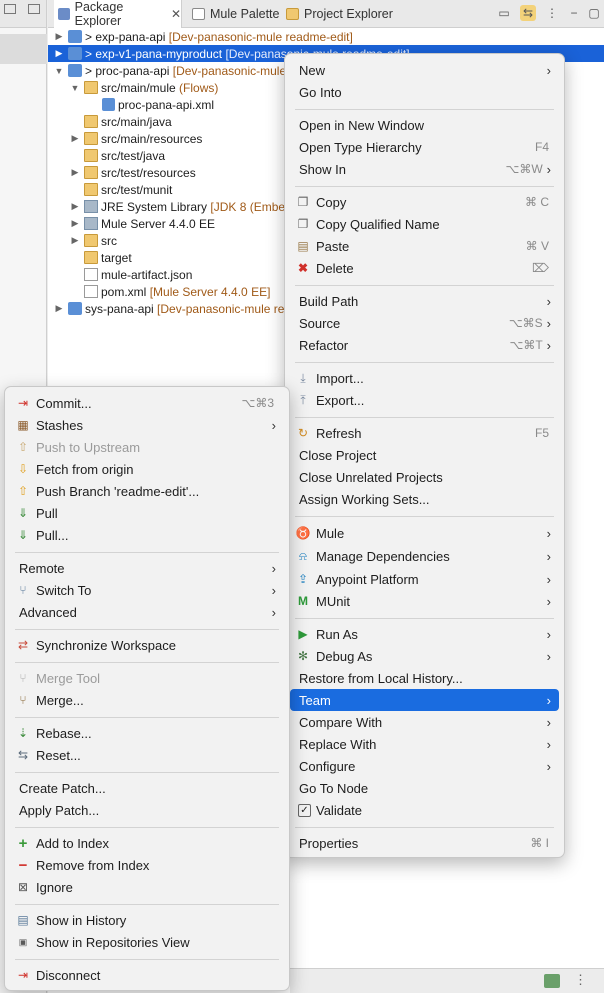 Image resolution: width=604 pixels, height=993 pixels. Describe the element at coordinates (574, 13) in the screenshot. I see `minimize-view-icon: −` at that location.